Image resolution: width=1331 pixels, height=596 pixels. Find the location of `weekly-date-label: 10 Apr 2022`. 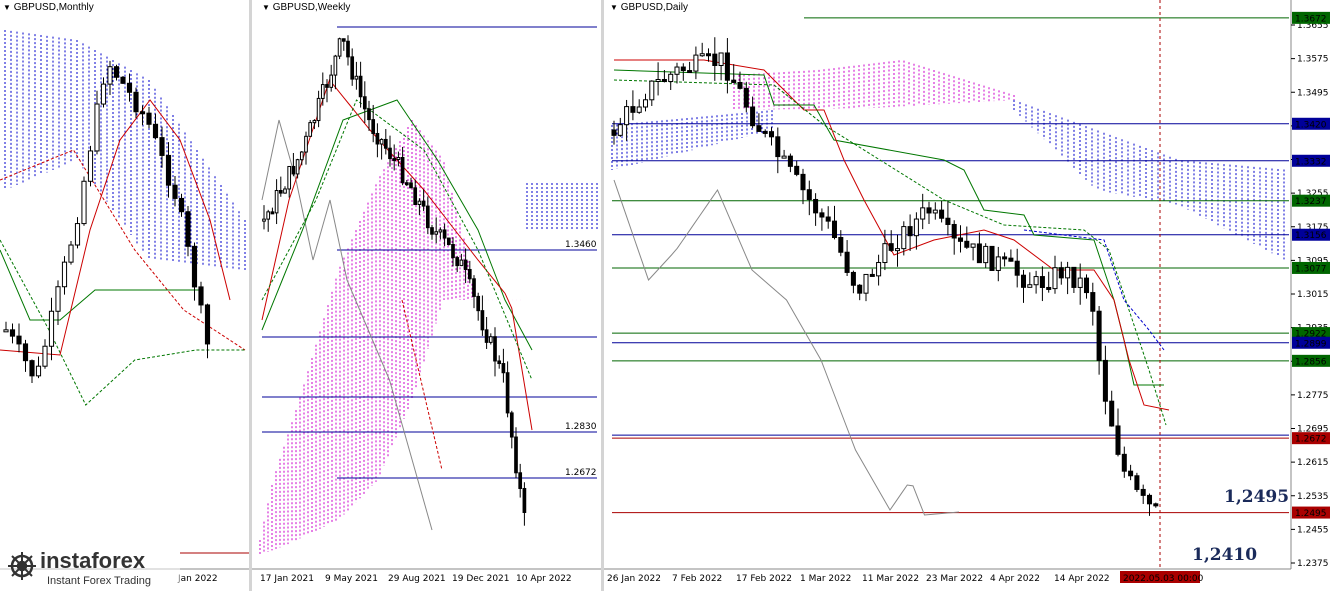

weekly-date-label: 10 Apr 2022 is located at coordinates (544, 579).